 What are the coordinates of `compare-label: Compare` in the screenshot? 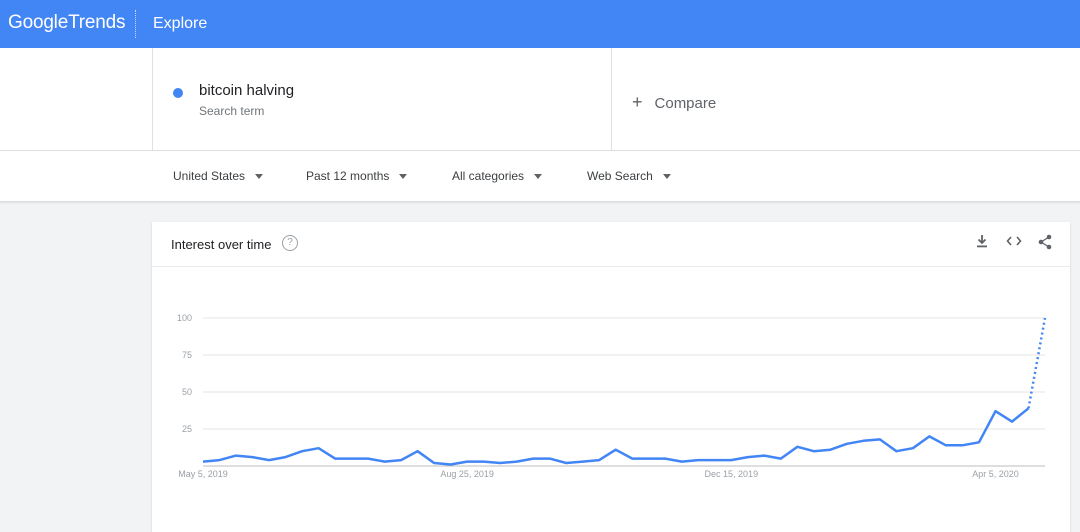 It's located at (685, 103).